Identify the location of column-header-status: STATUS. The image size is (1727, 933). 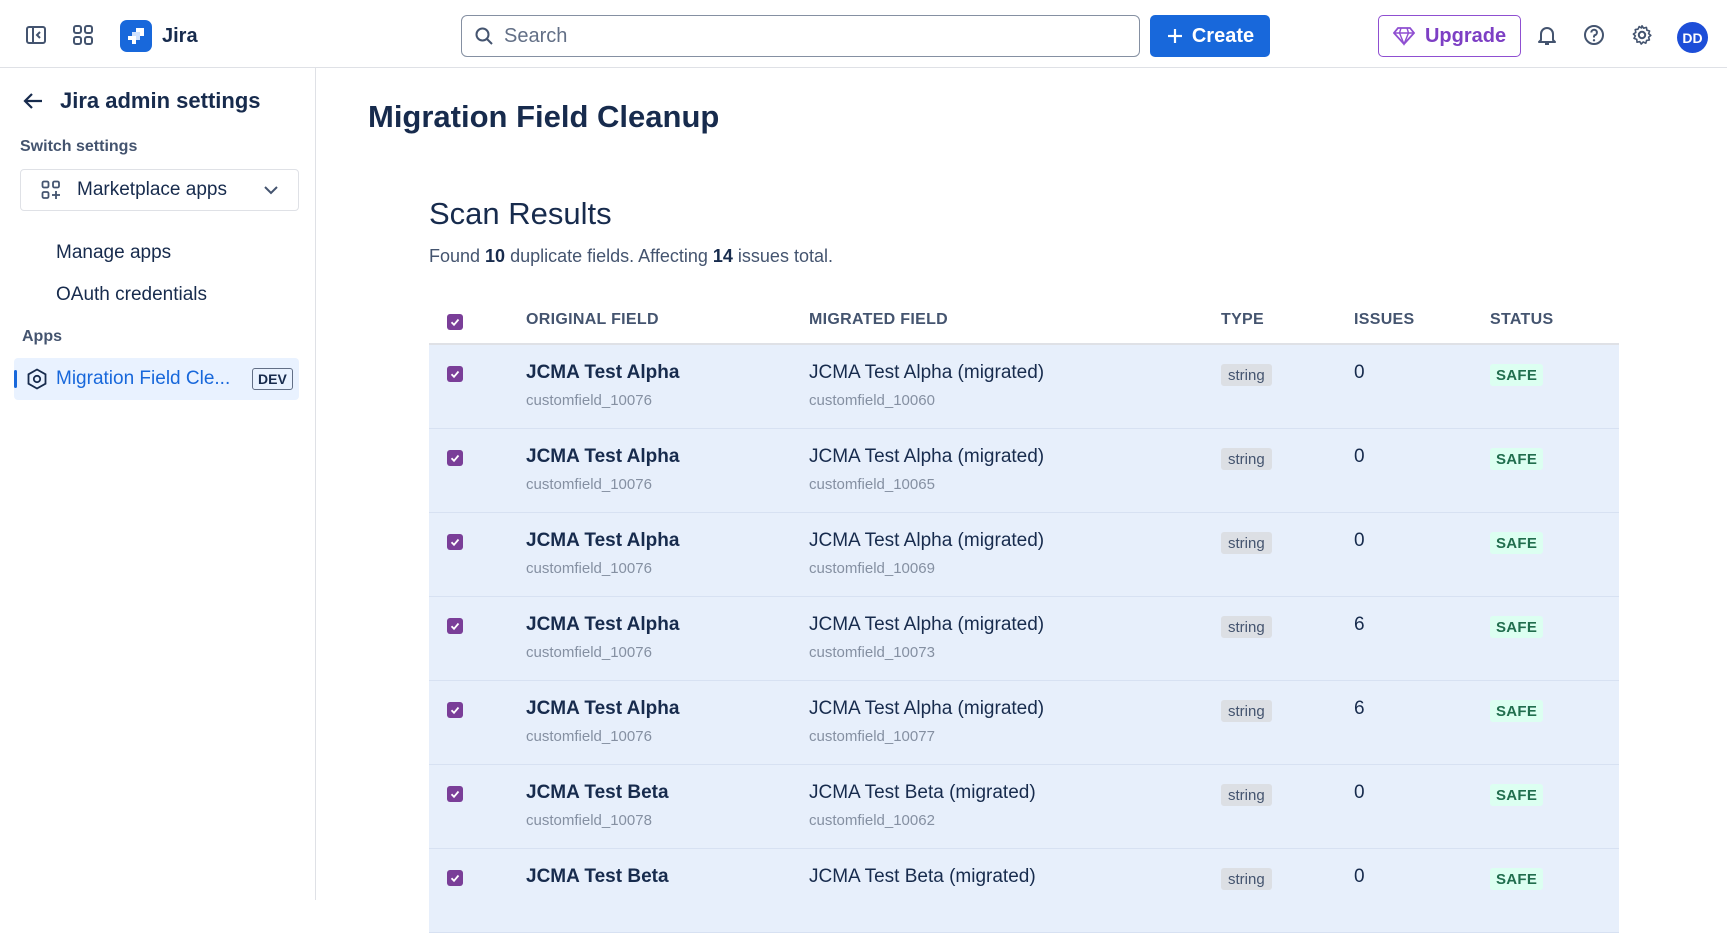
(1521, 320).